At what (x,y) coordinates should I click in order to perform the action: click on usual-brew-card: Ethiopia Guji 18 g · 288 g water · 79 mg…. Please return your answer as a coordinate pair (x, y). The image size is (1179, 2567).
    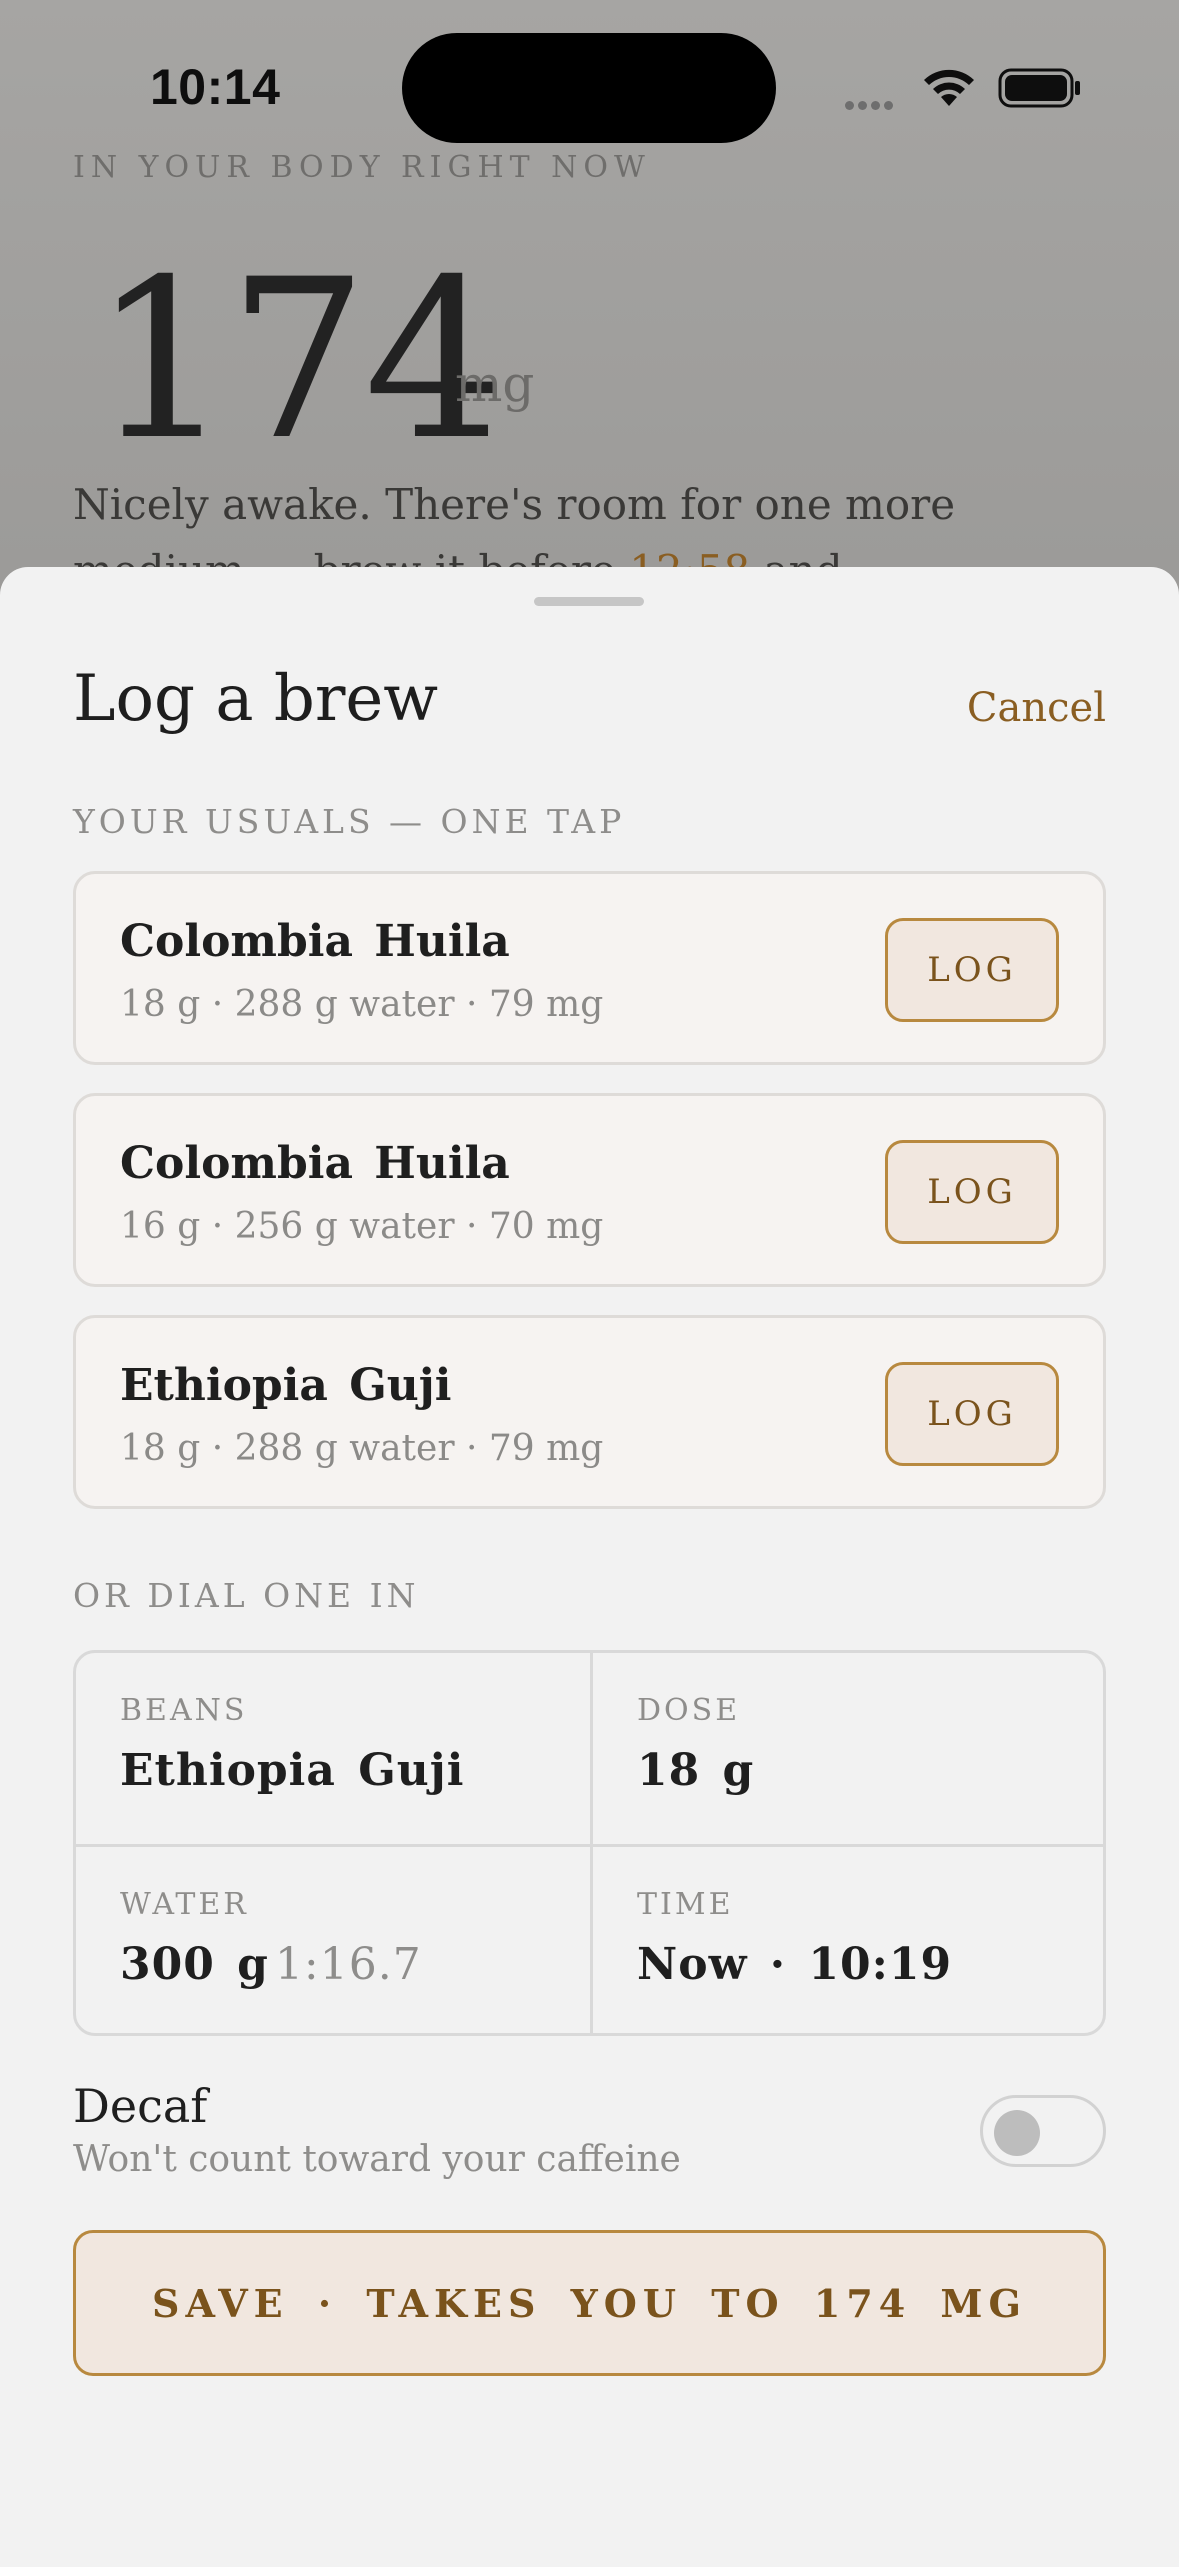
    Looking at the image, I should click on (589, 1412).